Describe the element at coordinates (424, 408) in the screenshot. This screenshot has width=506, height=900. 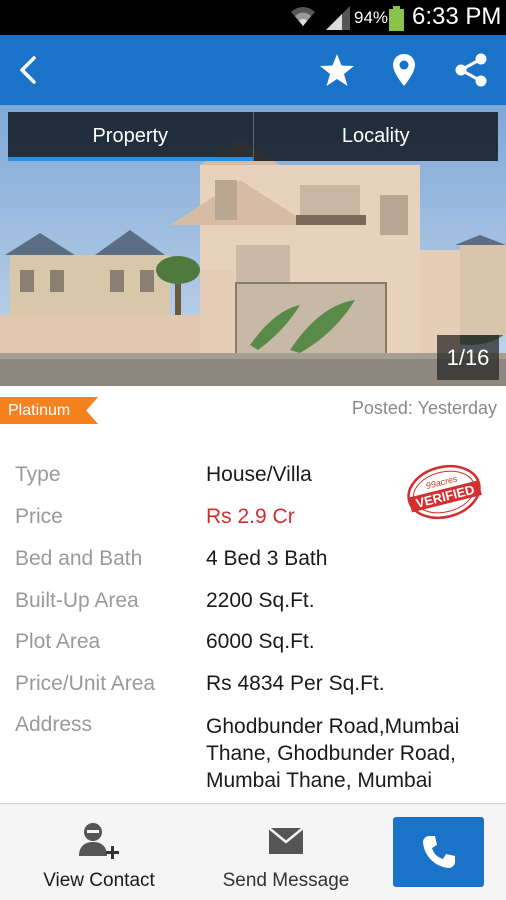
I see `posted-date: Posted: Yesterday` at that location.